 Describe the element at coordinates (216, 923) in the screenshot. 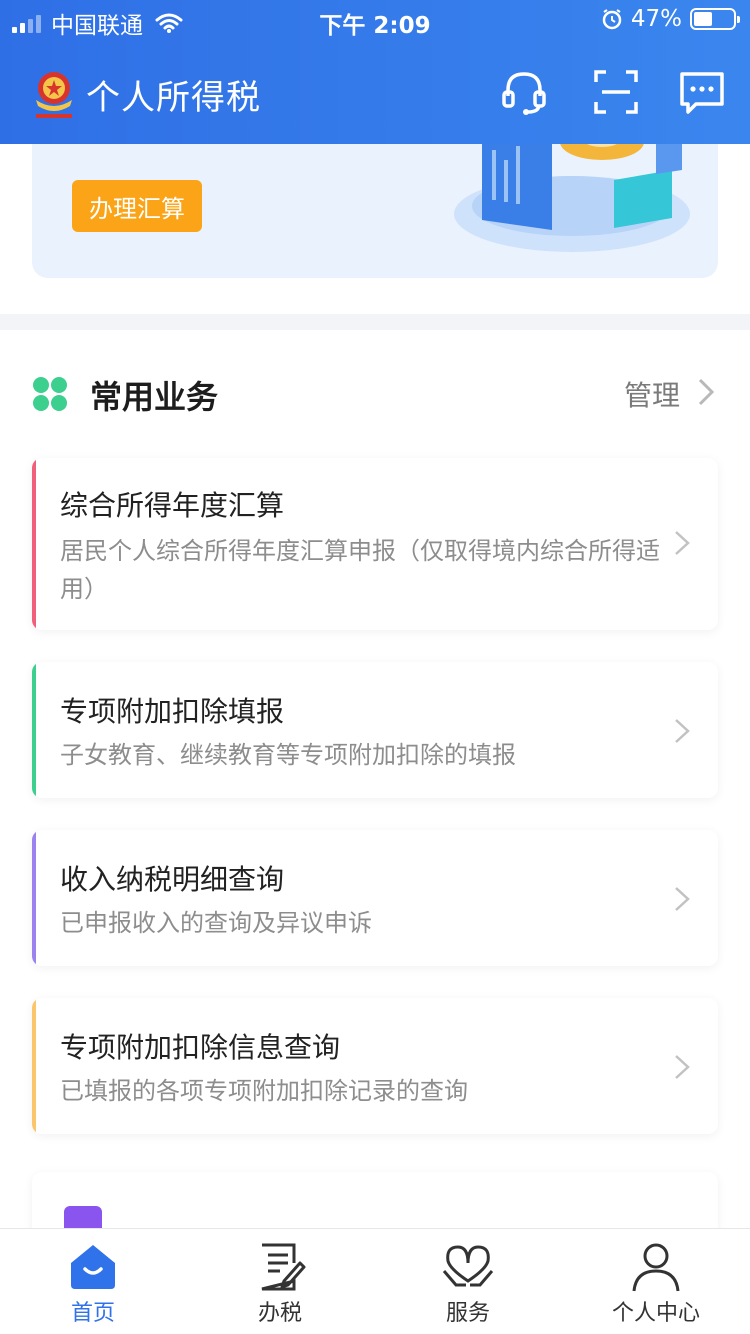

I see `card-description: 已申报收入的查询及异议申诉` at that location.